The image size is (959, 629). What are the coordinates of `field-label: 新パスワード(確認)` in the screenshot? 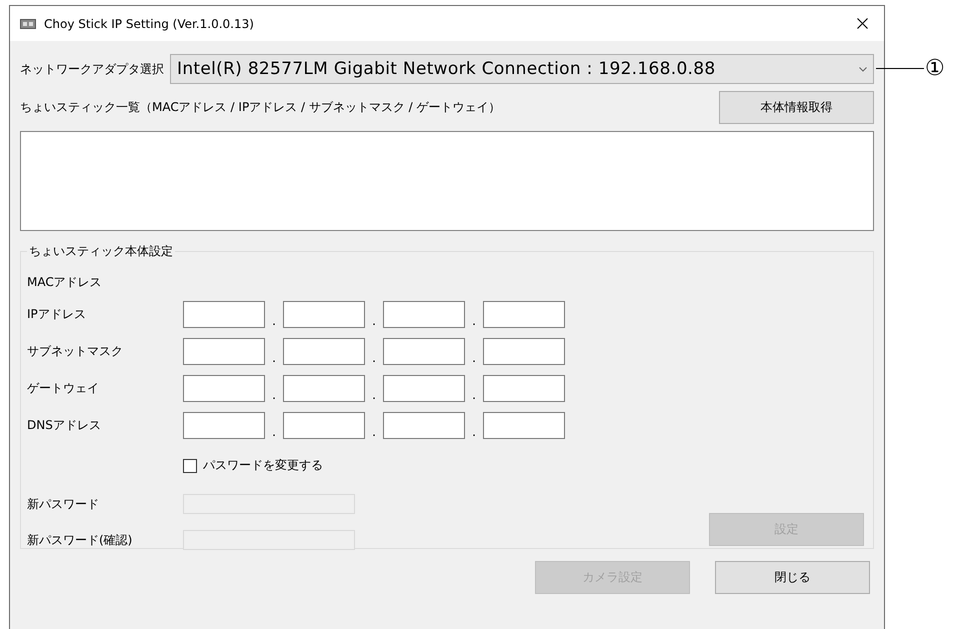 It's located at (80, 540).